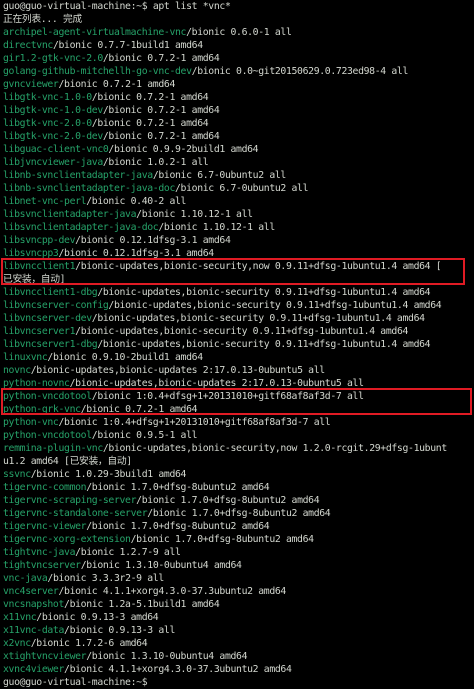  I want to click on package-row: libgtk-vnc-2.0-dev/bionic 0.7.2-1 amd64, so click(111, 136).